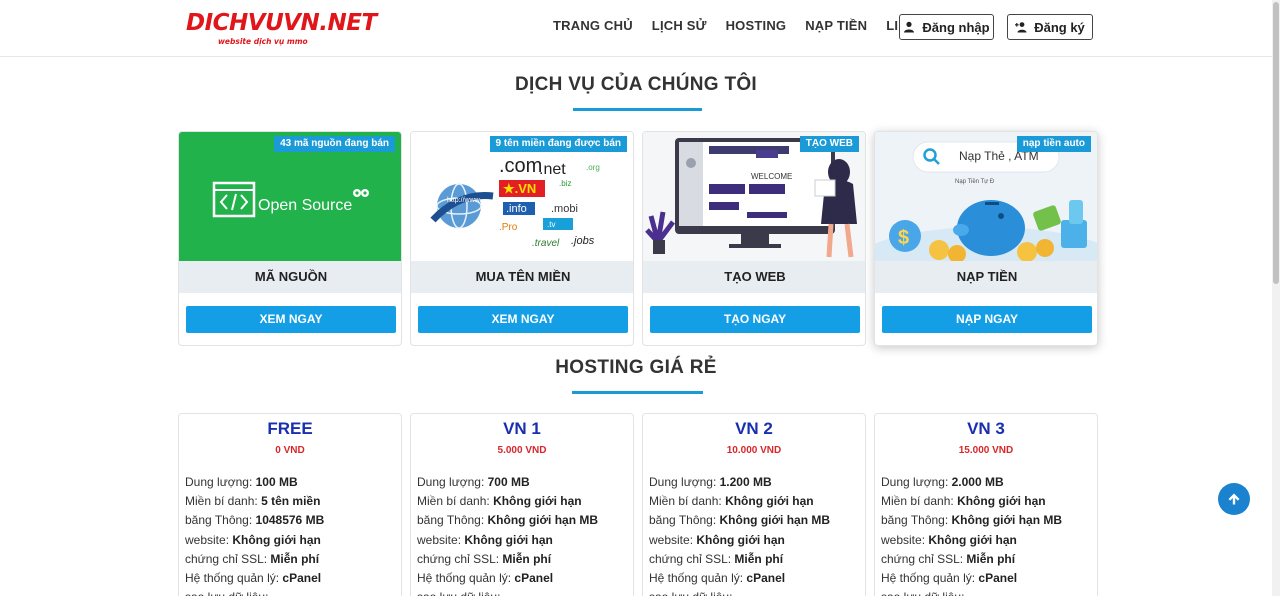 Image resolution: width=1280 pixels, height=596 pixels. What do you see at coordinates (1021, 27) in the screenshot?
I see `user-plus-icon` at bounding box center [1021, 27].